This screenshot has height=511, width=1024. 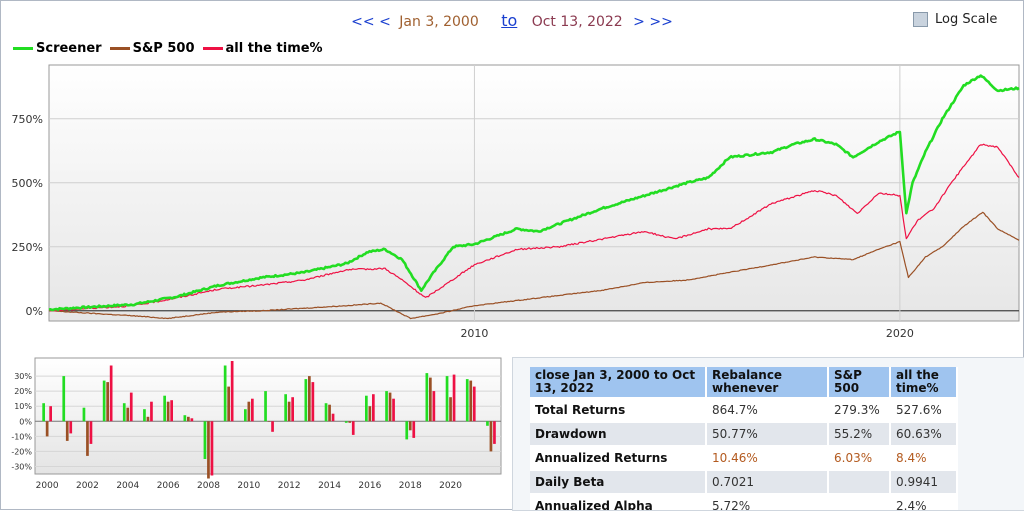 I want to click on bar-s-p-500-2018, so click(x=410, y=426).